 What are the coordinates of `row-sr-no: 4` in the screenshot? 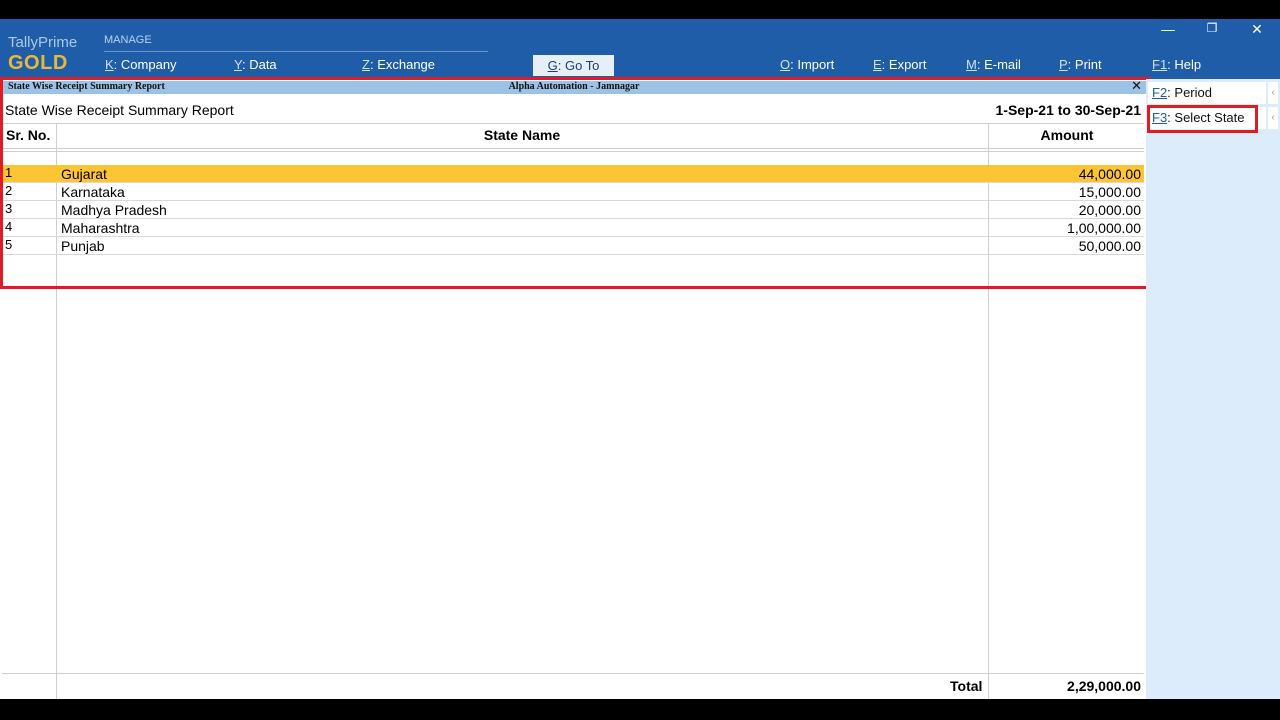 It's located at (9, 226).